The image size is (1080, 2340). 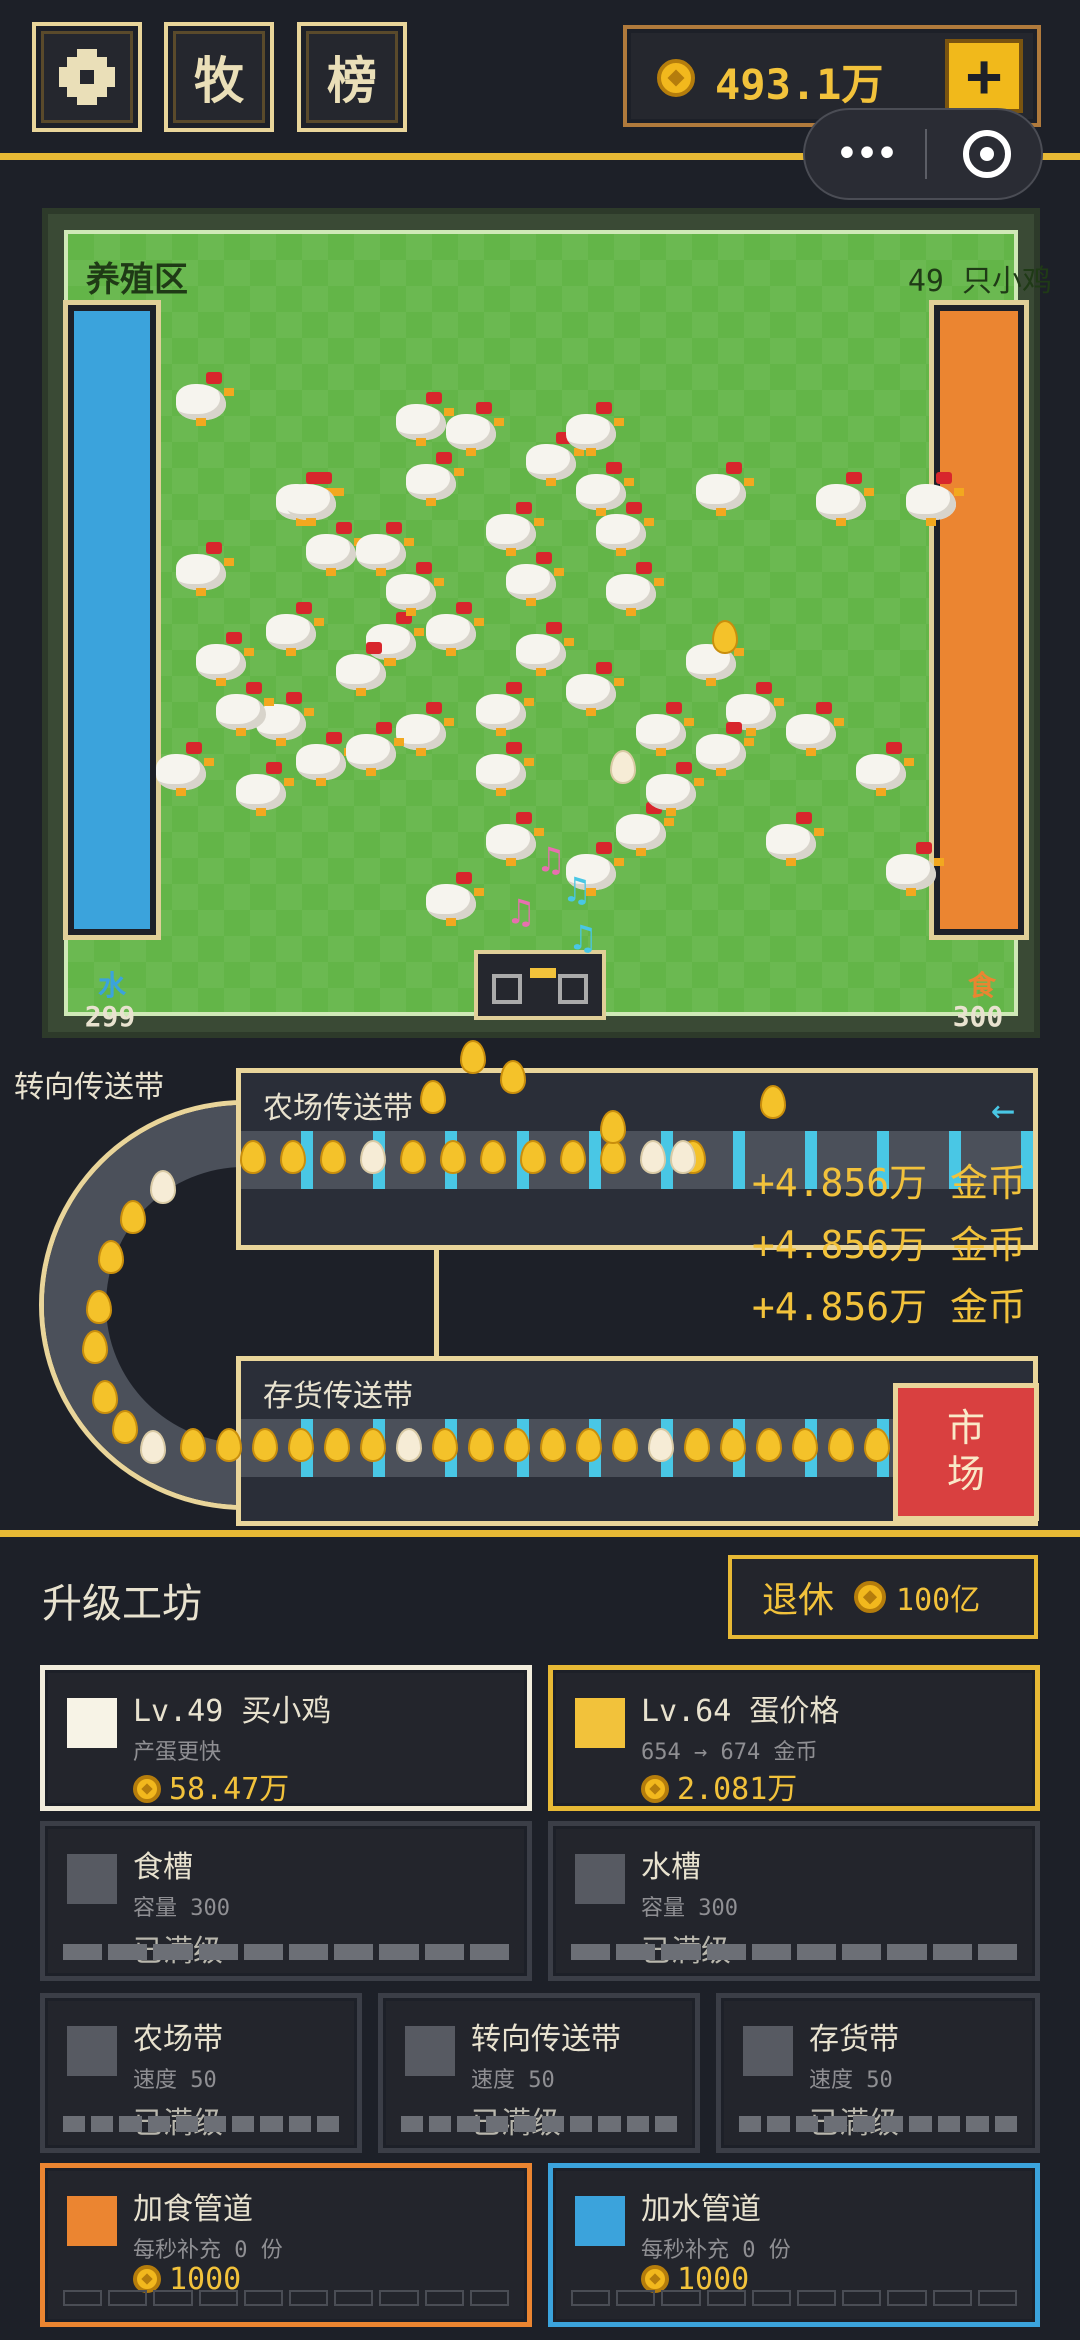 I want to click on food-value: 300, so click(x=978, y=1016).